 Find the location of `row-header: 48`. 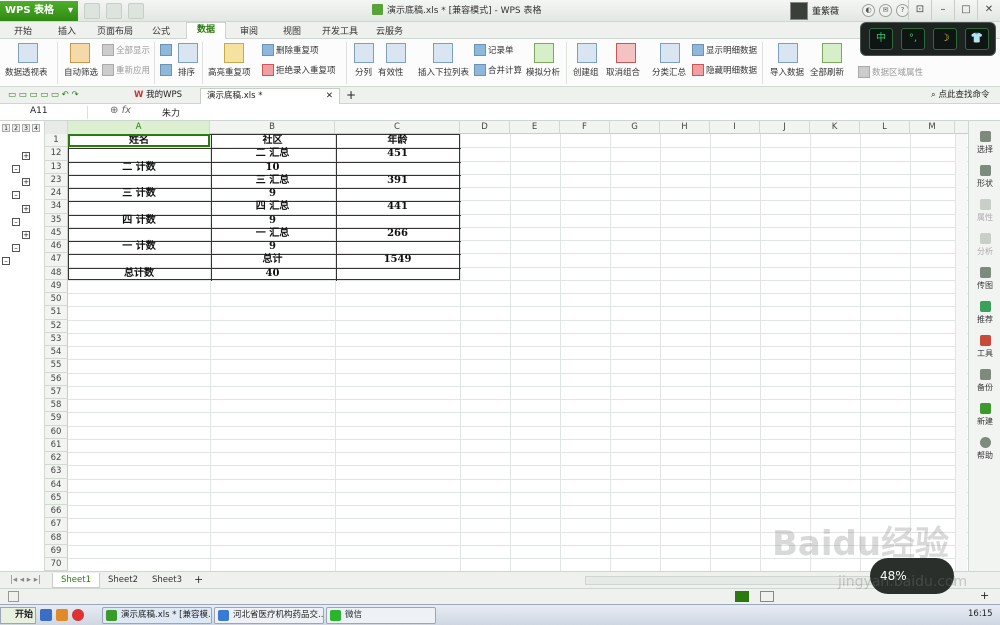

row-header: 48 is located at coordinates (56, 273).